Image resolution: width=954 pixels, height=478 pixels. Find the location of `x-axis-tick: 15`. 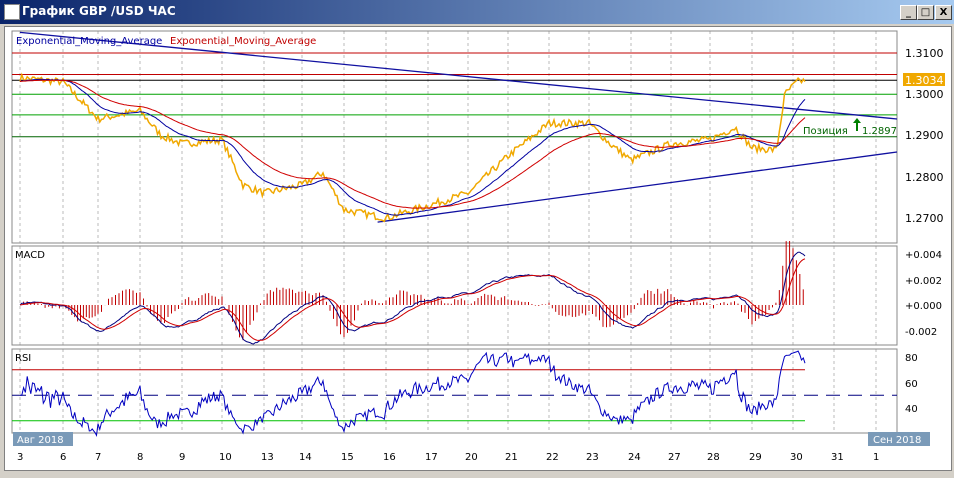

x-axis-tick: 15 is located at coordinates (347, 457).